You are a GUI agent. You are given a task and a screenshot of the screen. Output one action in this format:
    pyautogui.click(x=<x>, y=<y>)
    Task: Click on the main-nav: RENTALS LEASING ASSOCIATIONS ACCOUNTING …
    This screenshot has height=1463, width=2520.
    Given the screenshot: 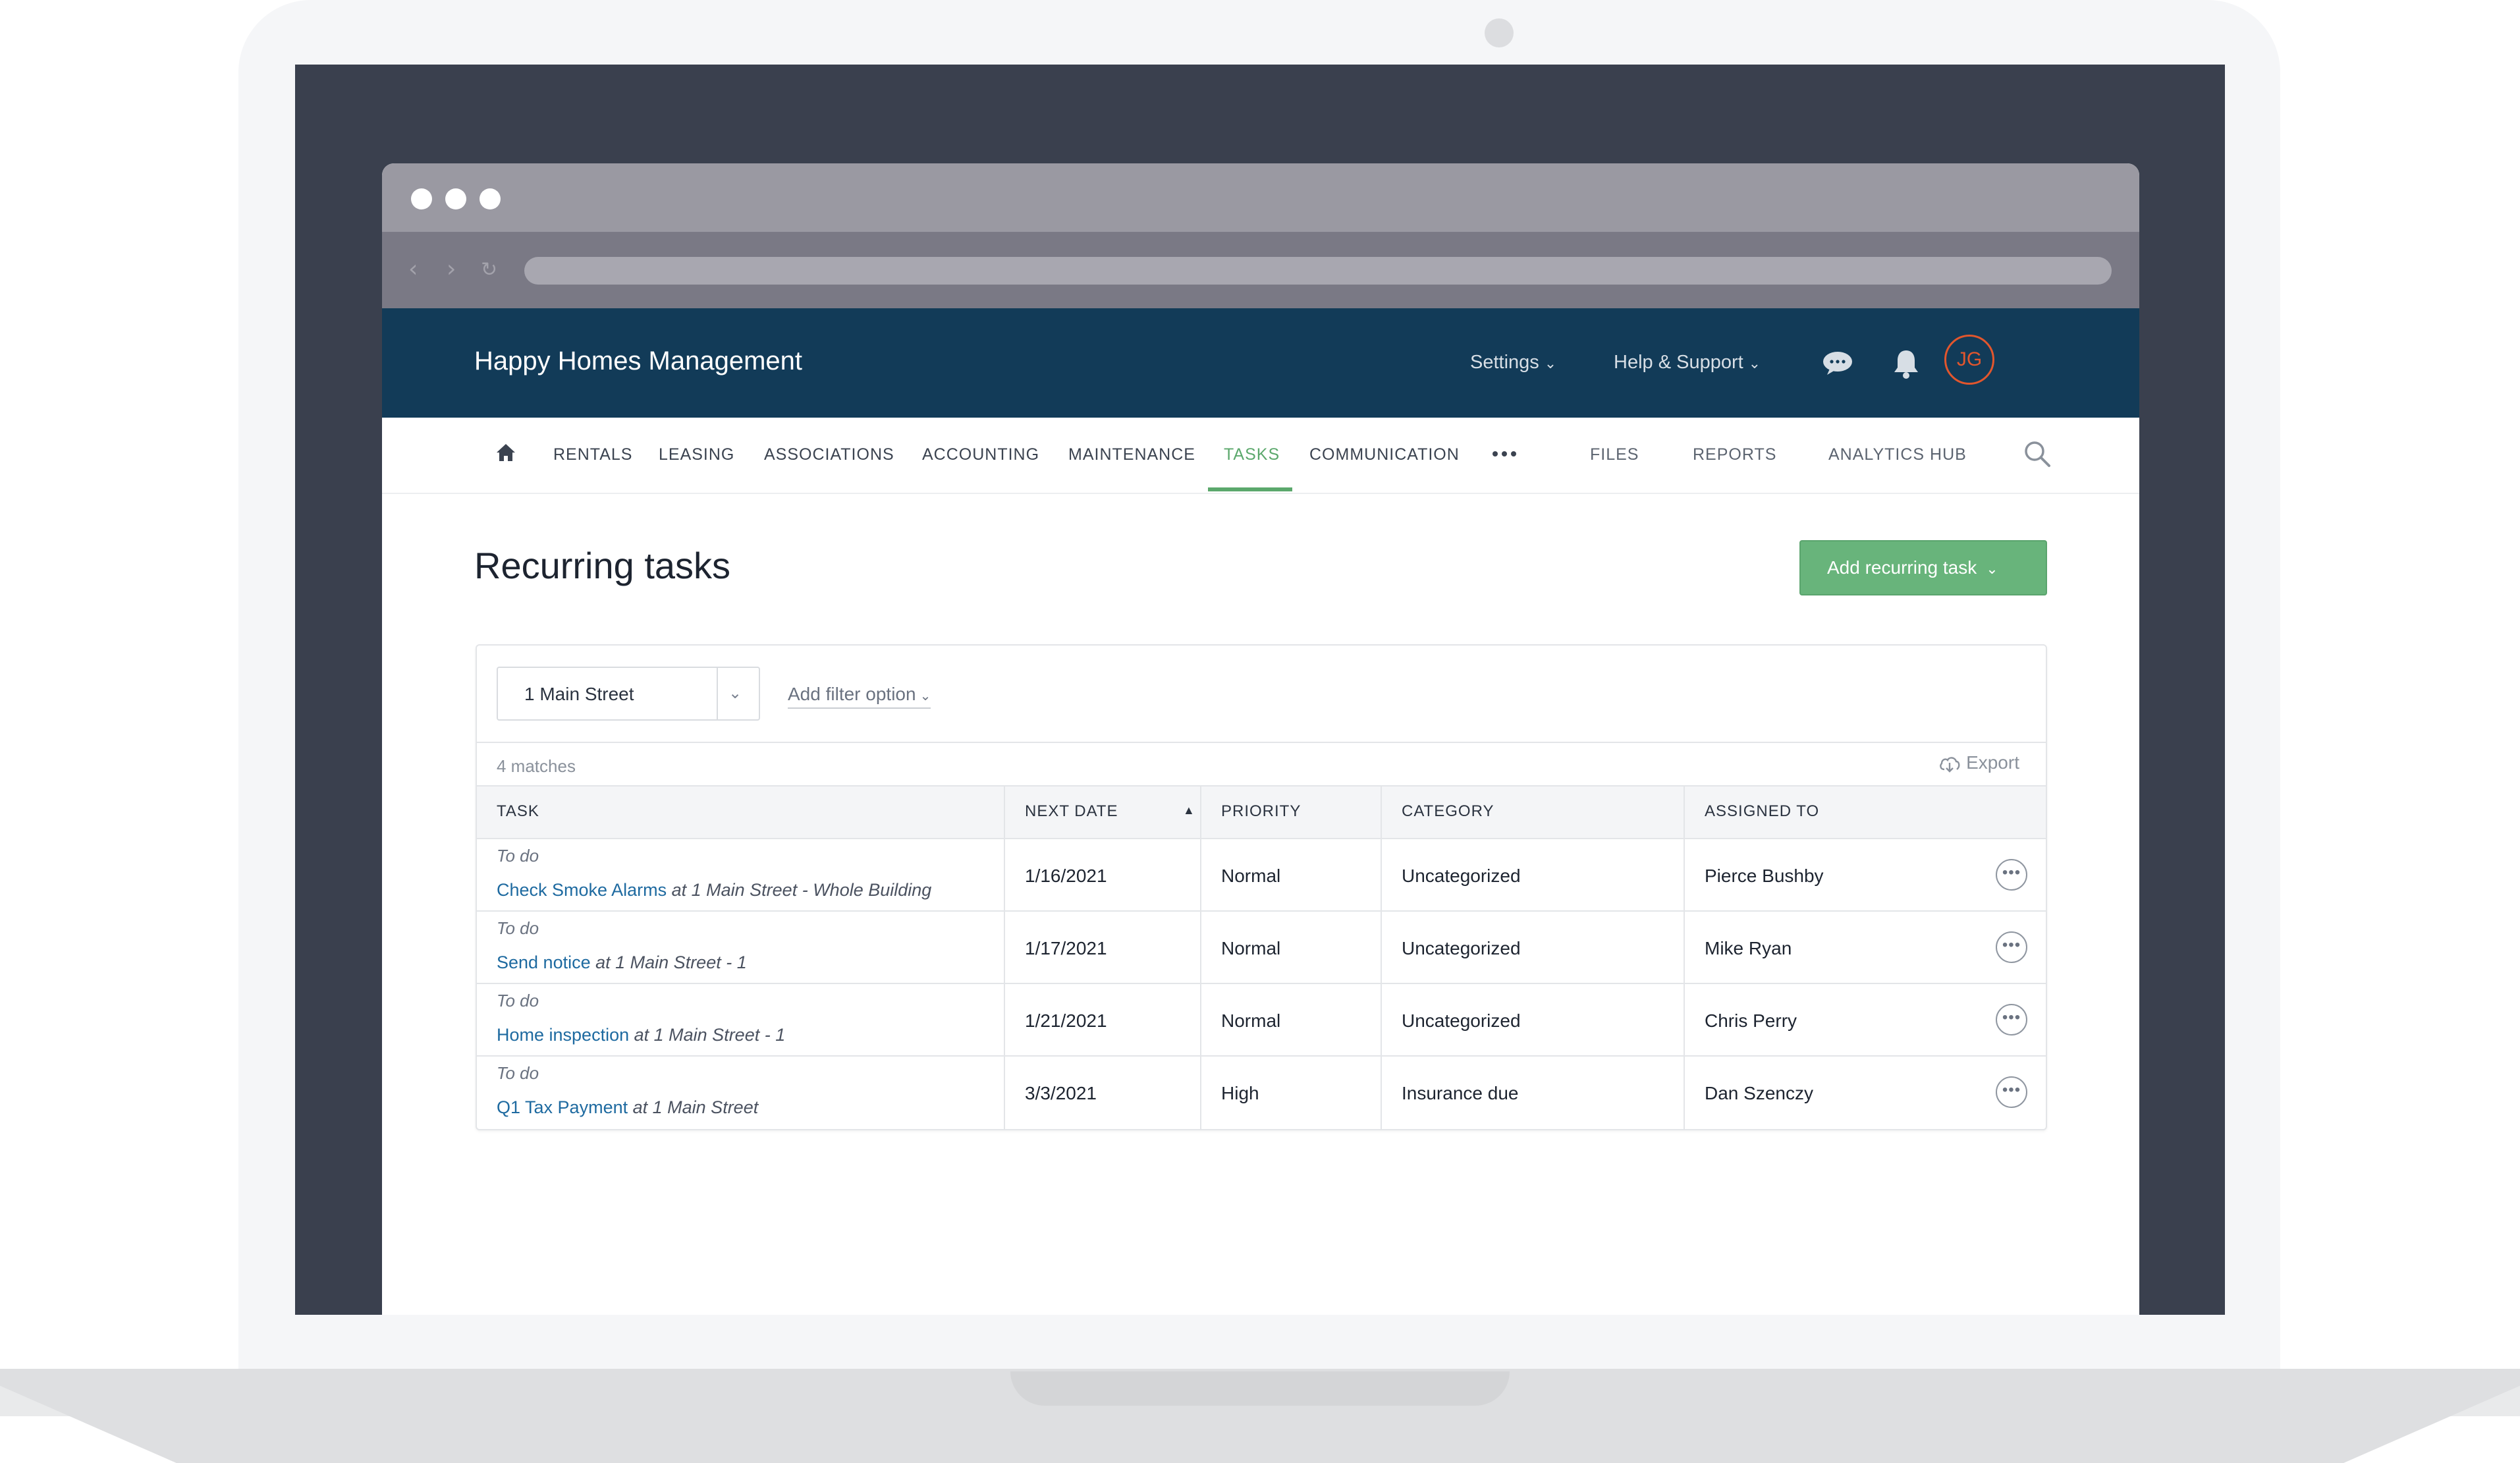 What is the action you would take?
    pyautogui.click(x=1260, y=456)
    